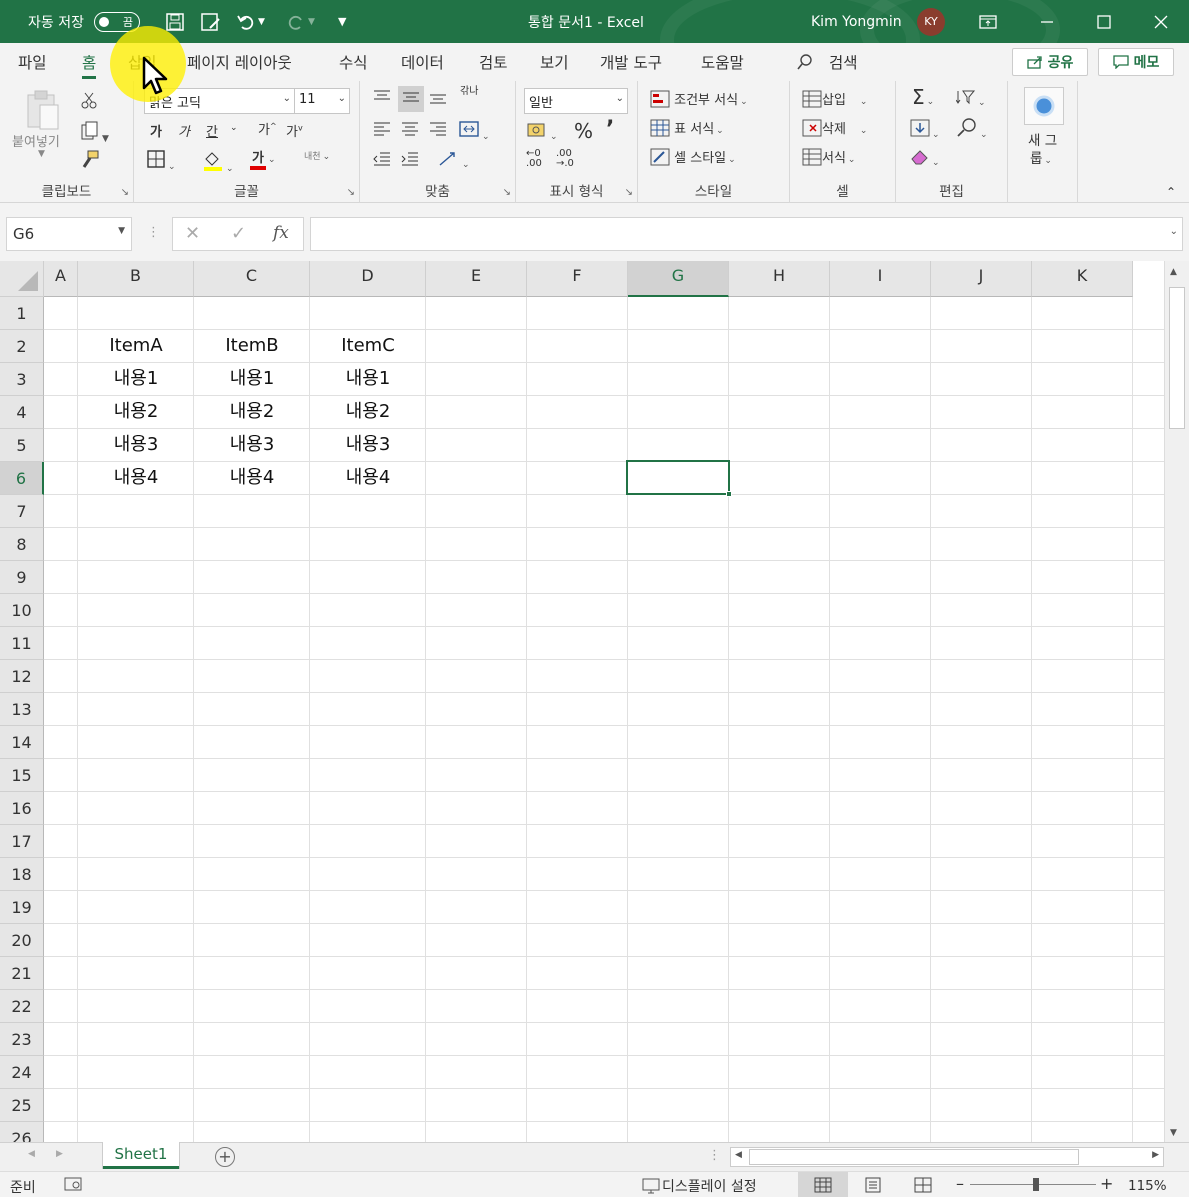 This screenshot has height=1197, width=1189. I want to click on insert-function-button: fx, so click(281, 233).